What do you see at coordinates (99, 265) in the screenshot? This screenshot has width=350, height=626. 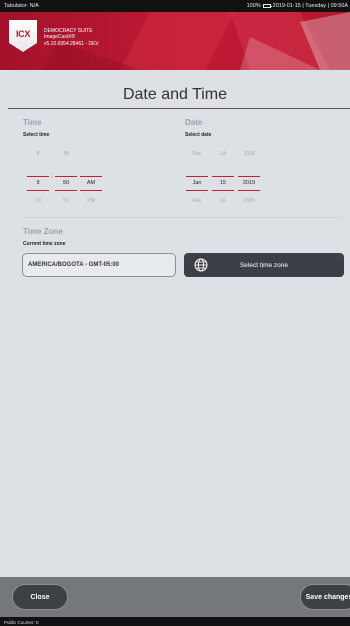 I see `current-timezone-field: AMERICA/BOGOTA - GMT-05:00` at bounding box center [99, 265].